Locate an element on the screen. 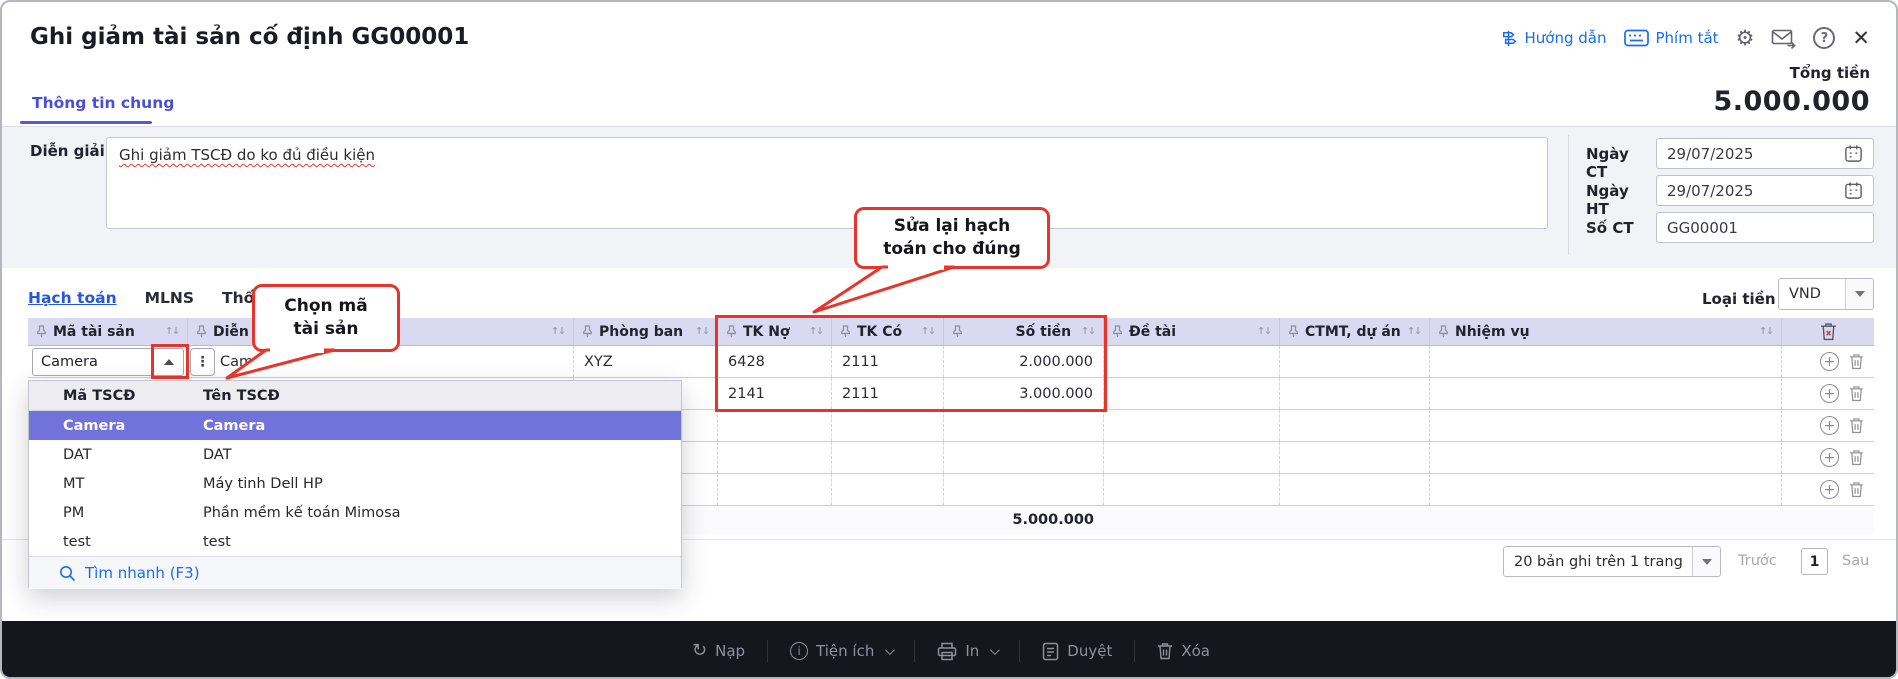  page-size-value: 20 bản ghi trên 1 trang is located at coordinates (1598, 561).